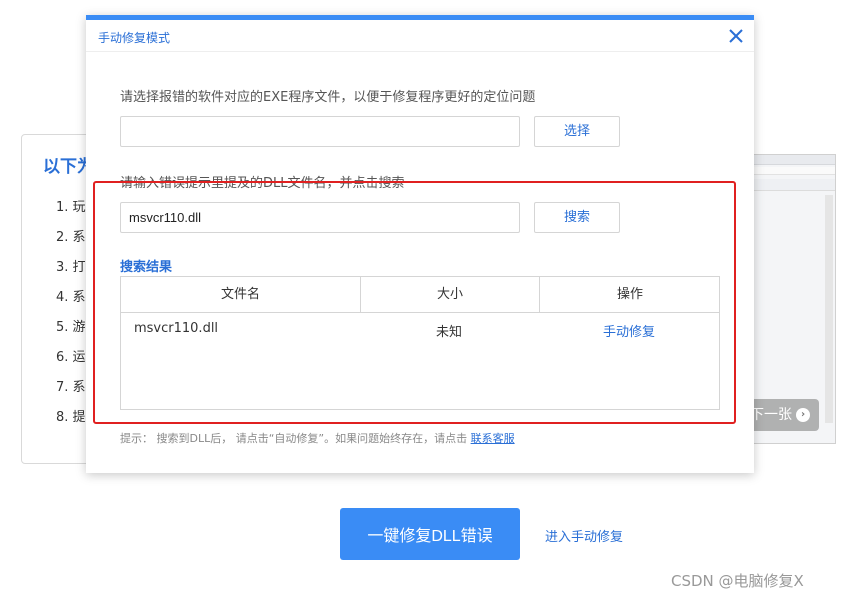  What do you see at coordinates (771, 415) in the screenshot?
I see `next-slide-label: 下一张` at bounding box center [771, 415].